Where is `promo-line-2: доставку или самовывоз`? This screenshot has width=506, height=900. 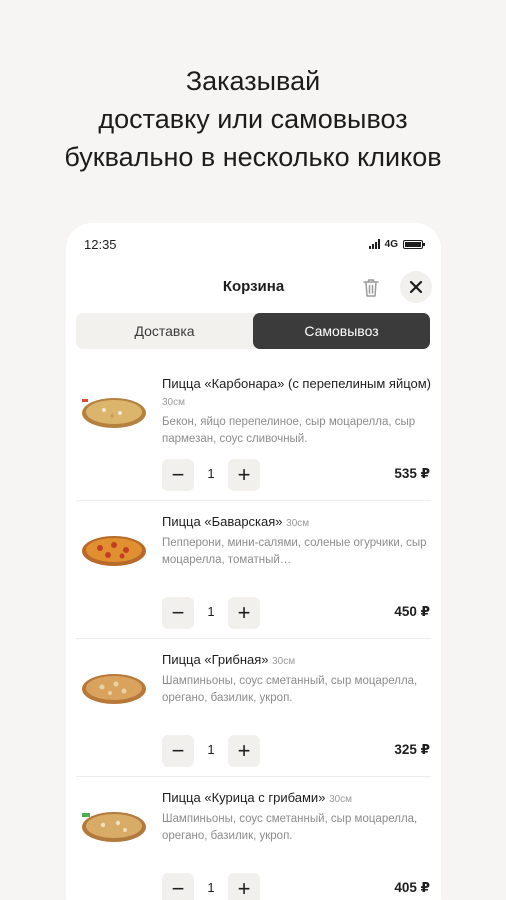 promo-line-2: доставку или самовывоз is located at coordinates (253, 119).